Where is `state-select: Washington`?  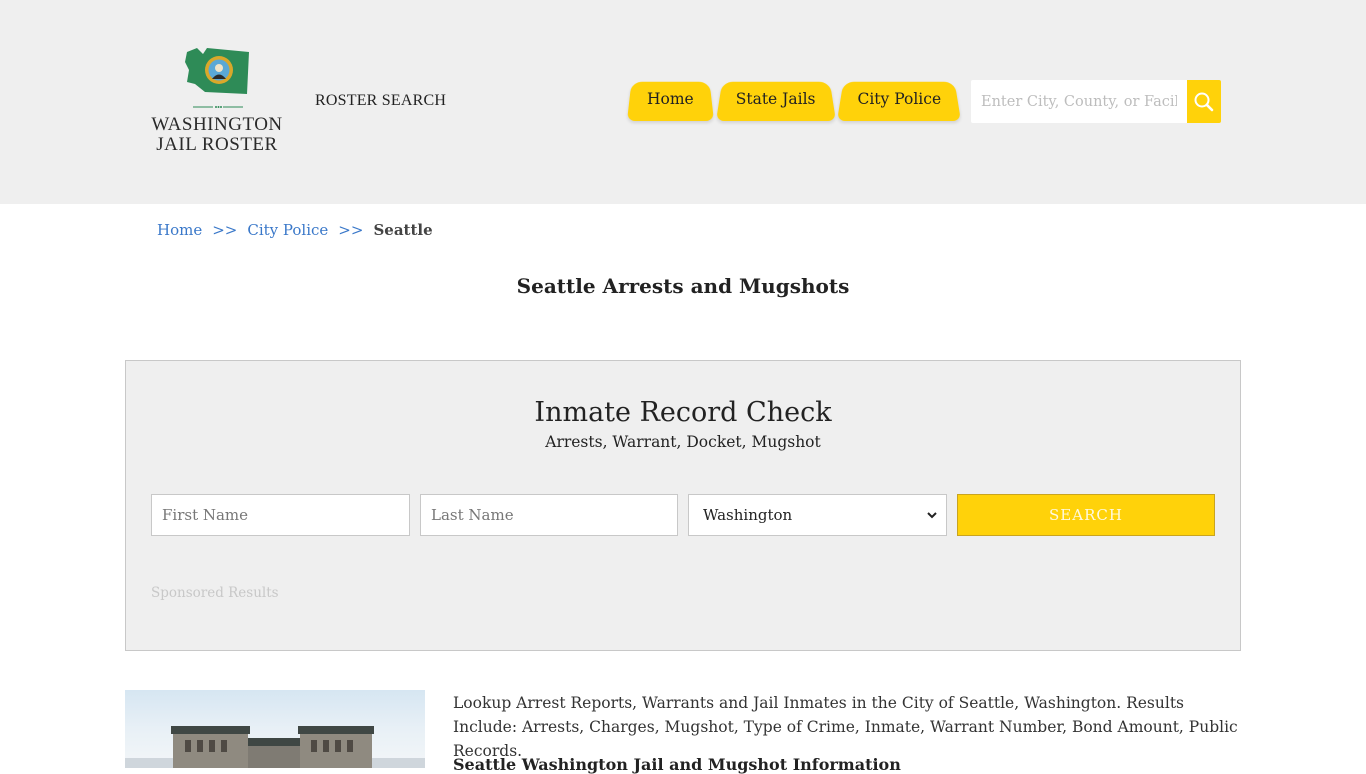 state-select: Washington is located at coordinates (817, 515).